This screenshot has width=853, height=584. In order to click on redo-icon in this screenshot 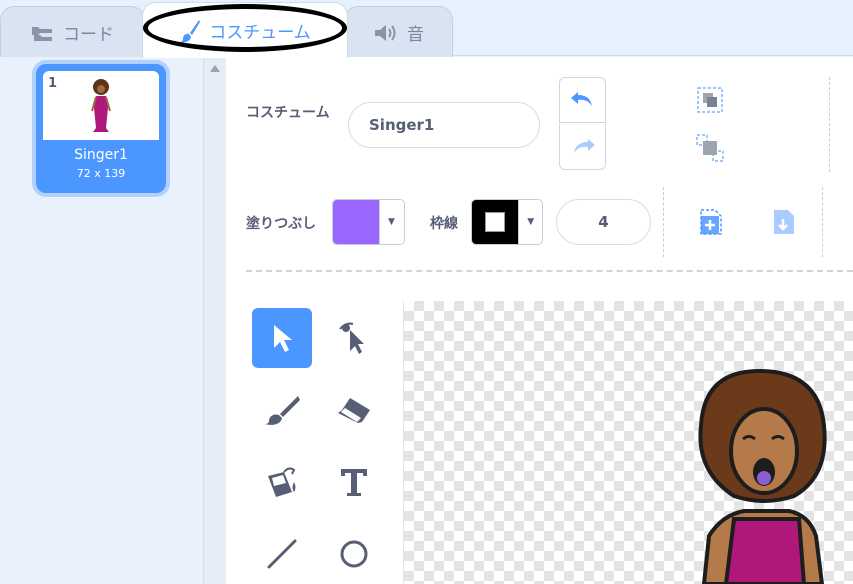, I will do `click(584, 145)`.